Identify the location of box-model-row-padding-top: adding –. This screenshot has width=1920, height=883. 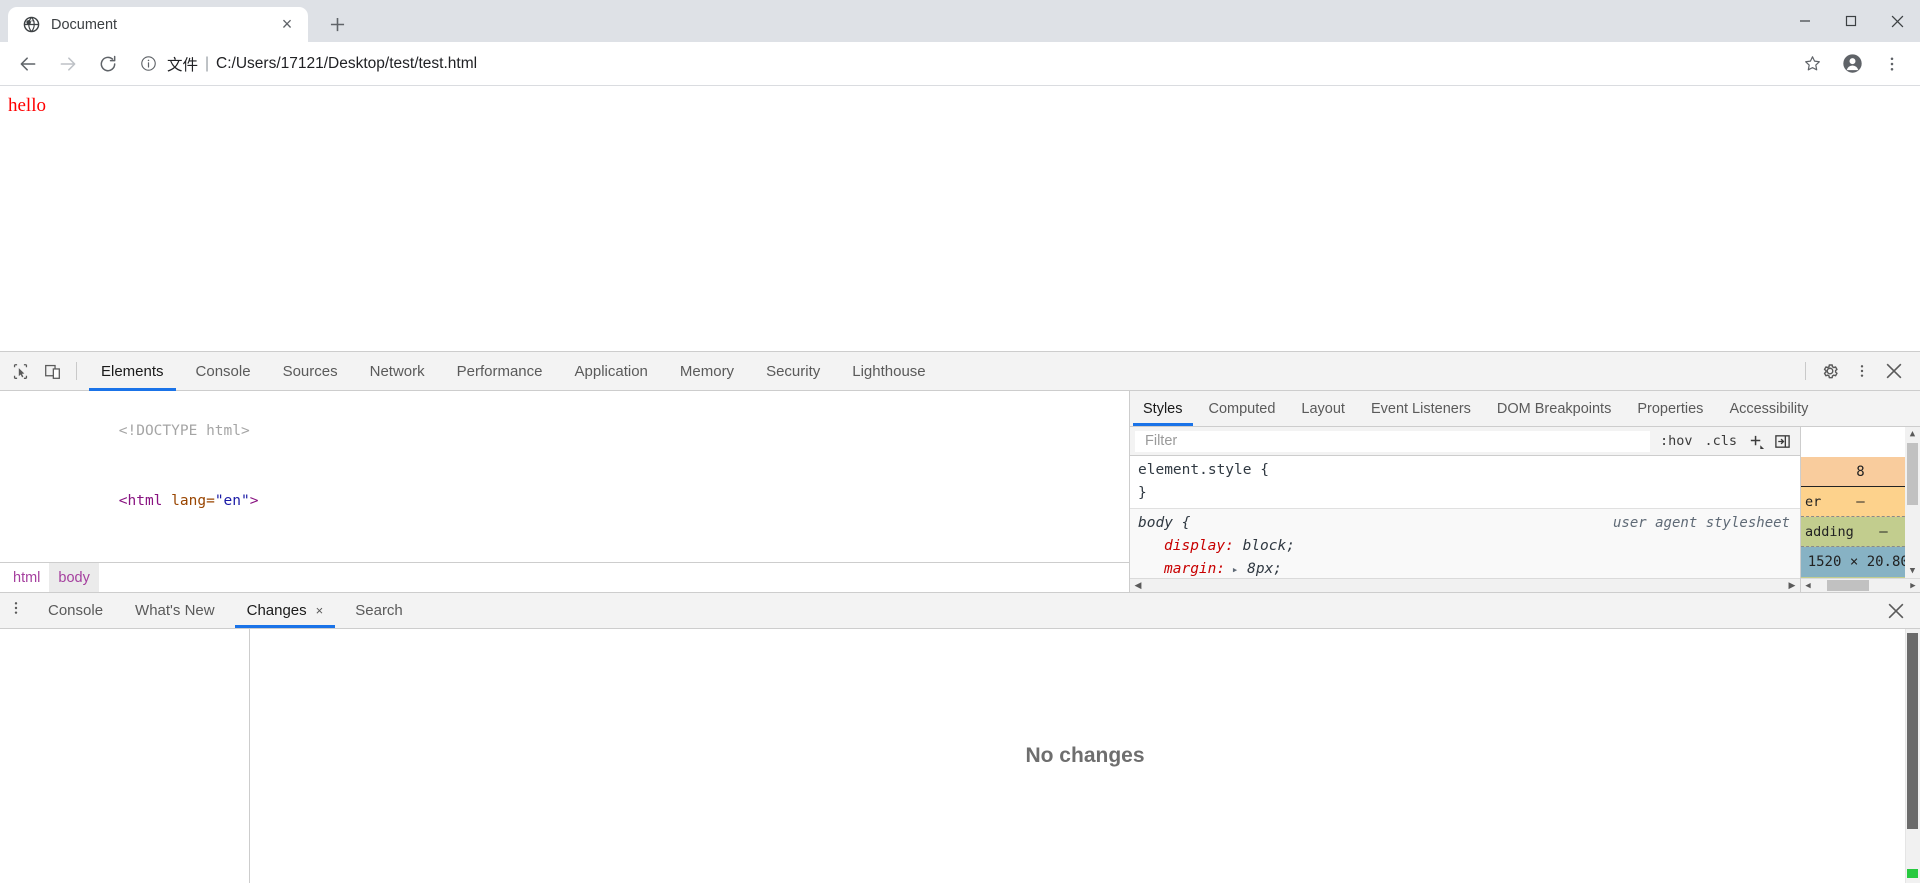
(1860, 532).